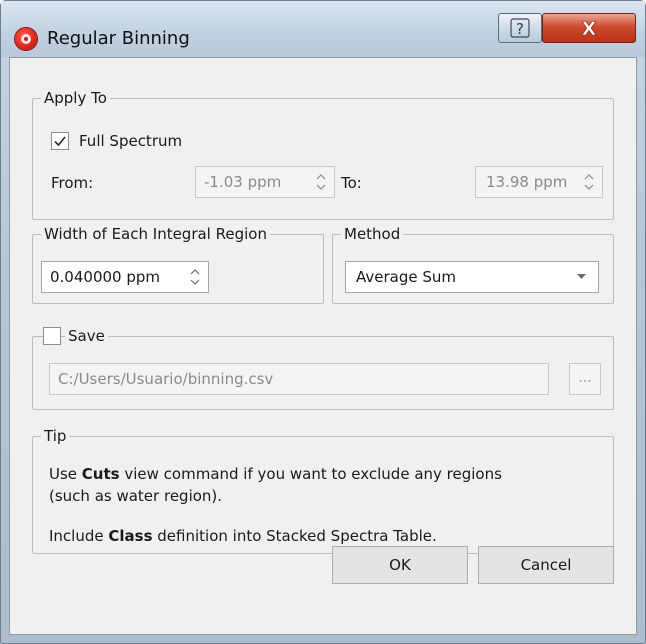  I want to click on help-icon: ?, so click(520, 28).